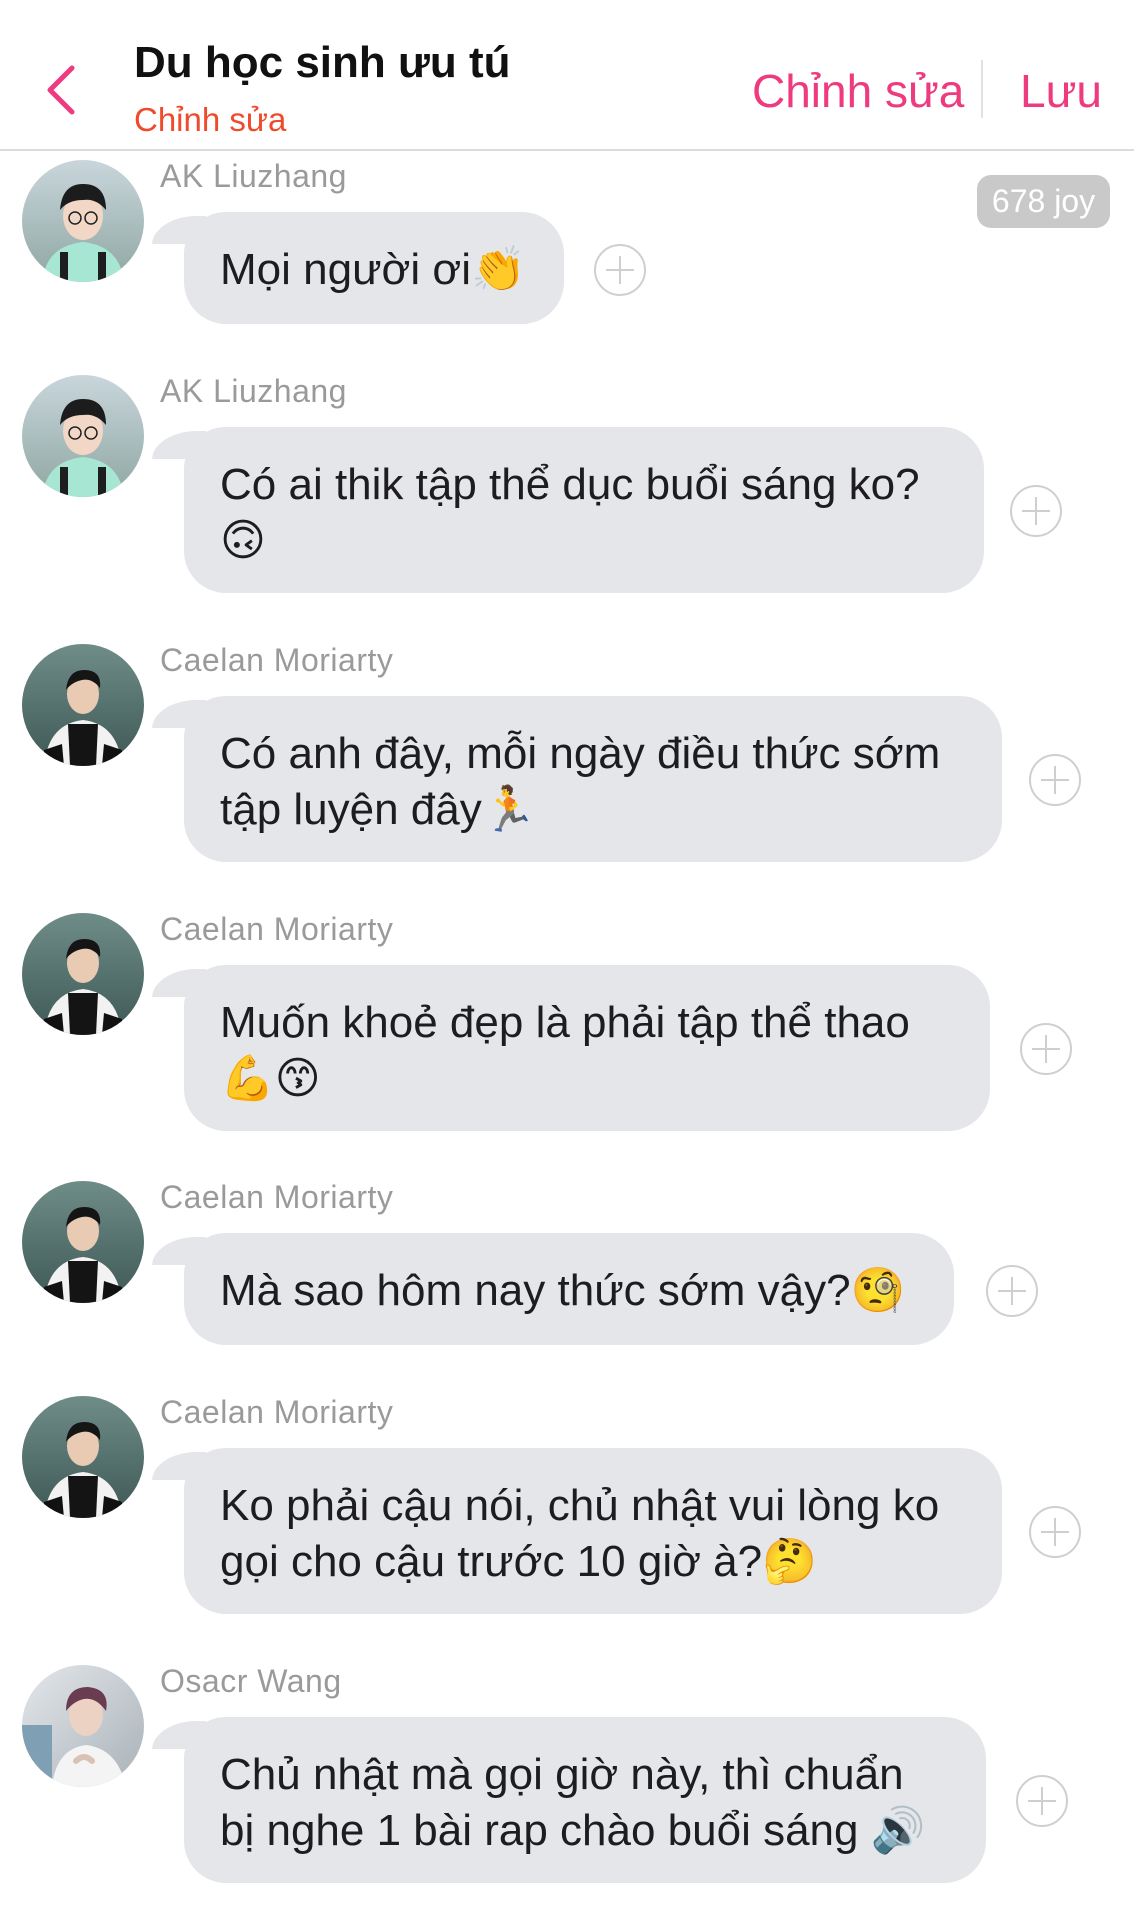 The image size is (1134, 1920). I want to click on edit-button: Chỉnh sửa, so click(858, 91).